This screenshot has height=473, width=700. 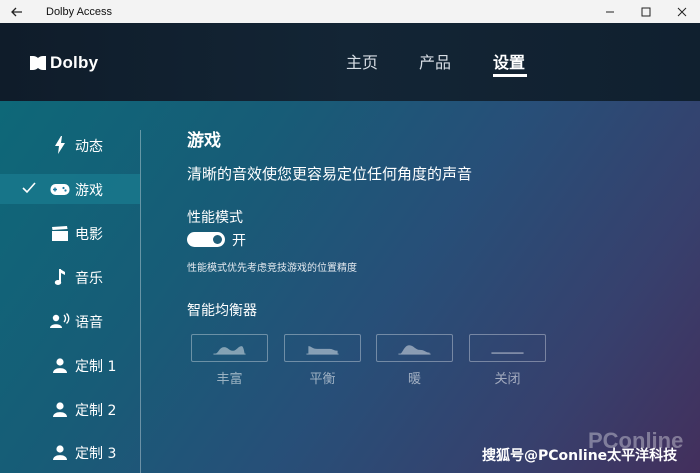 I want to click on intelligent-equalizer-title: 智能均衡器, so click(x=222, y=311).